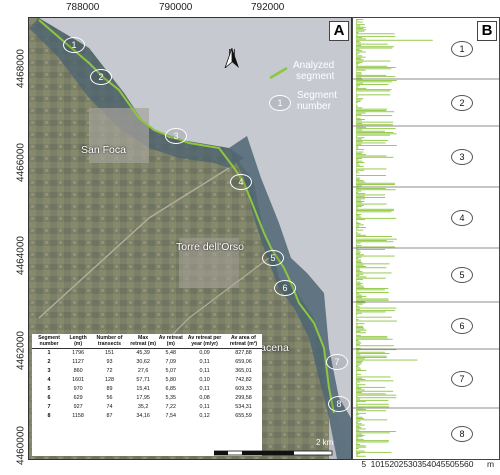  What do you see at coordinates (49, 362) in the screenshot?
I see `table-cell: 2` at bounding box center [49, 362].